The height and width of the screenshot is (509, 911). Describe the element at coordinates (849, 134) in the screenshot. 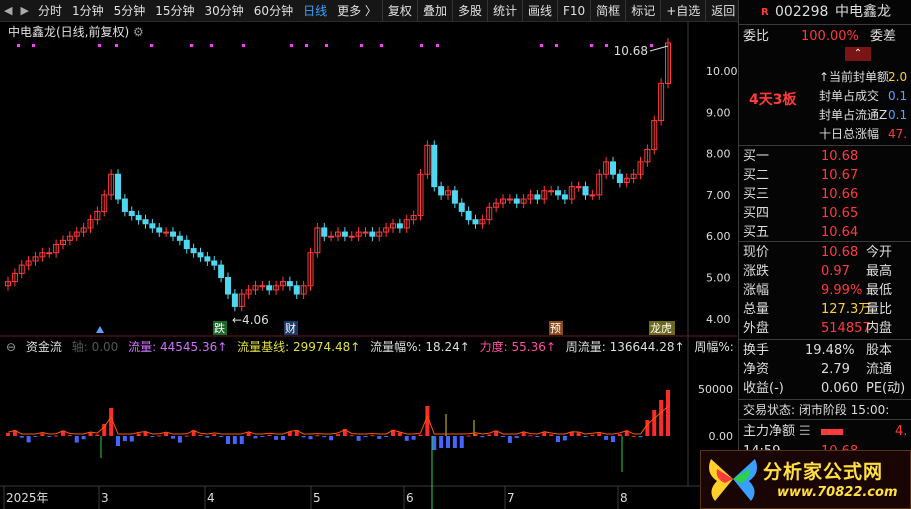

I see `seal-label: 十日总涨幅` at that location.